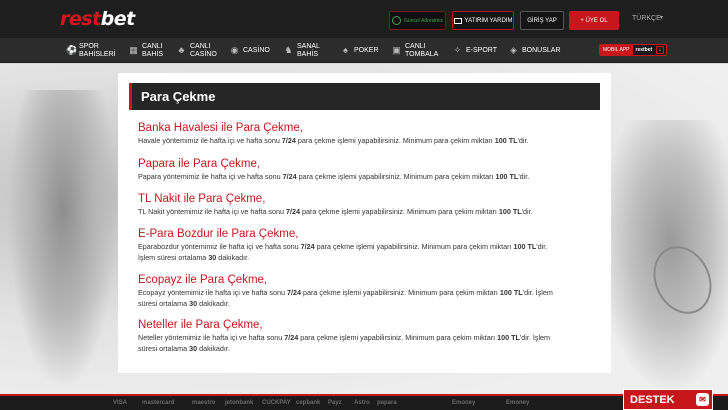 The height and width of the screenshot is (410, 728). Describe the element at coordinates (457, 50) in the screenshot. I see `esport-icon: ✧` at that location.